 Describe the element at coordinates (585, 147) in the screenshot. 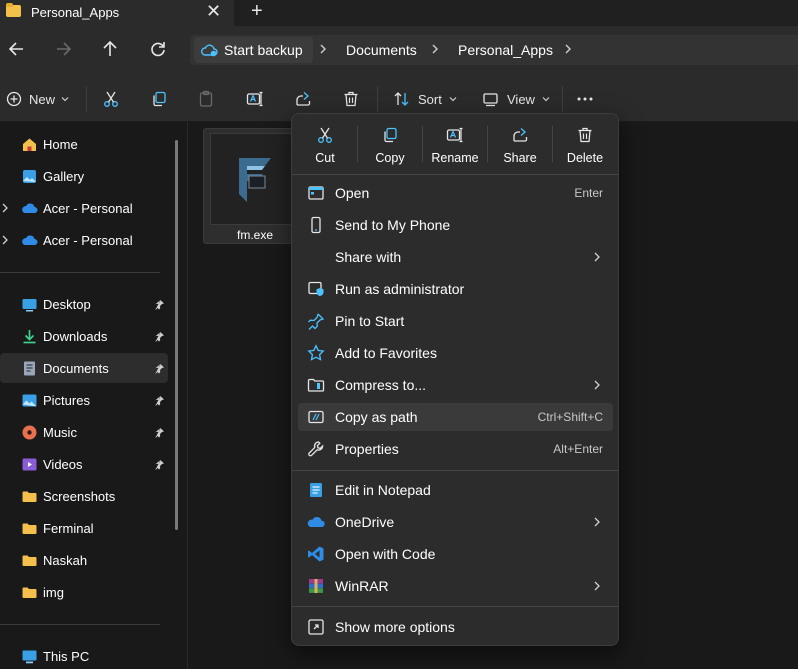

I see `delete-action: Delete` at that location.